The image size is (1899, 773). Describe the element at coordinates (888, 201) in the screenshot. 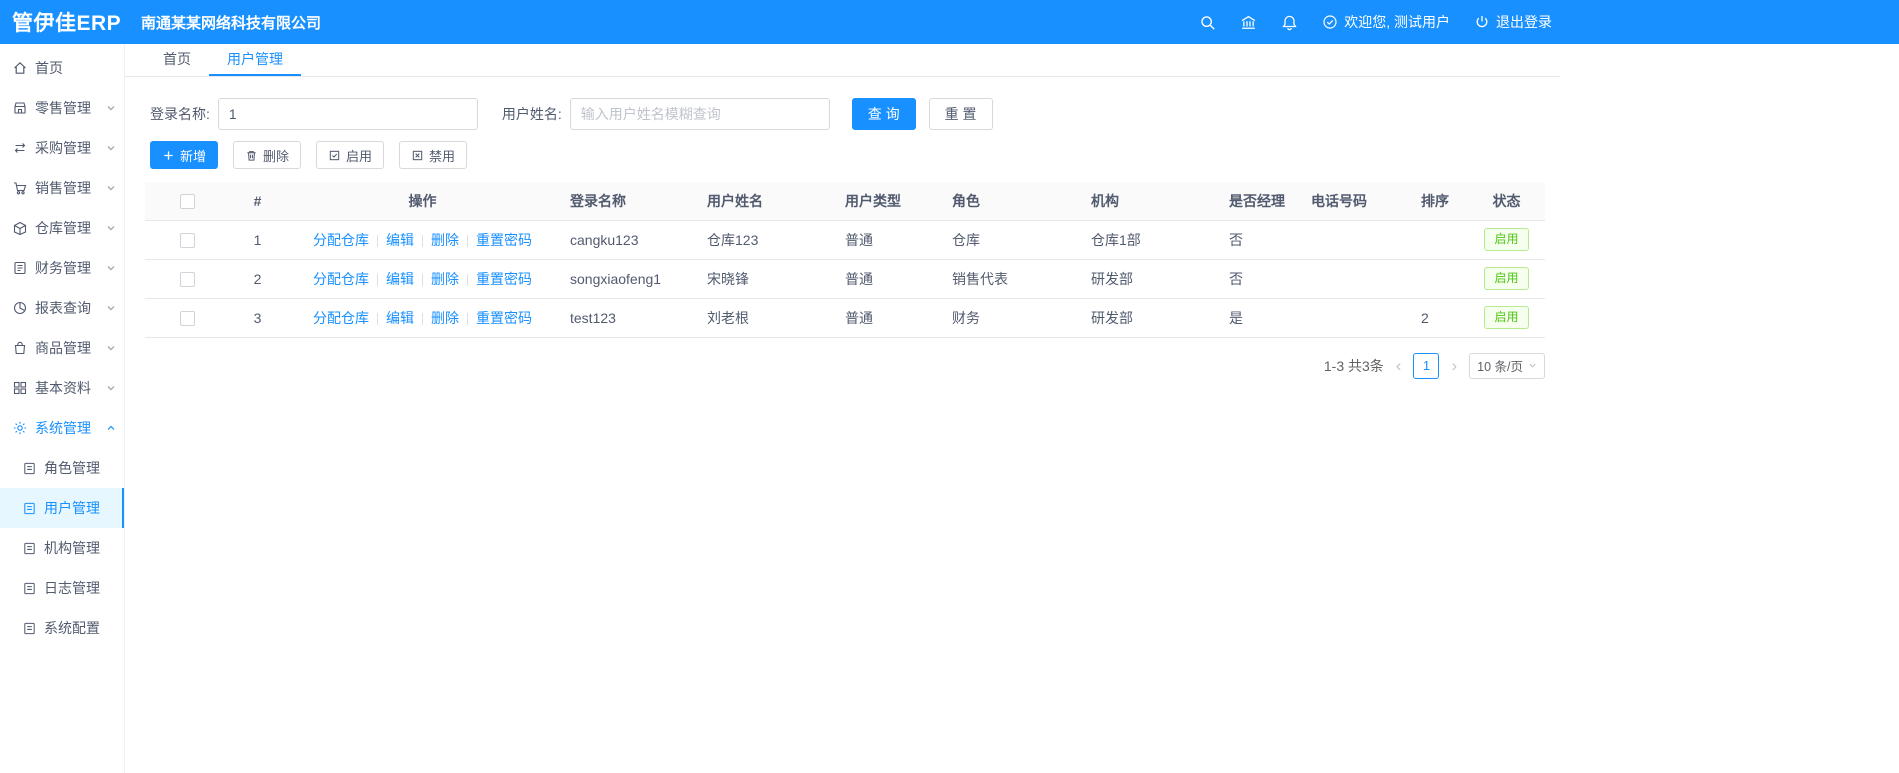

I see `col-user-type: 用户类型` at that location.